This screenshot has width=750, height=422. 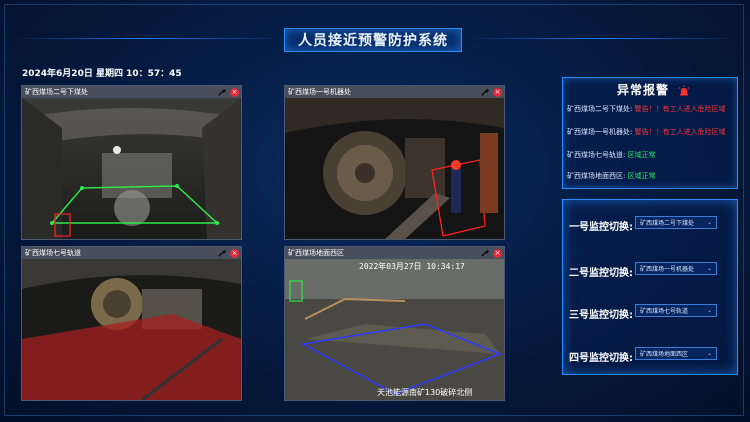 I want to click on alarm-item: 矿西煤场一号机器处: 警告！！有工人进入危险区域, so click(x=646, y=132).